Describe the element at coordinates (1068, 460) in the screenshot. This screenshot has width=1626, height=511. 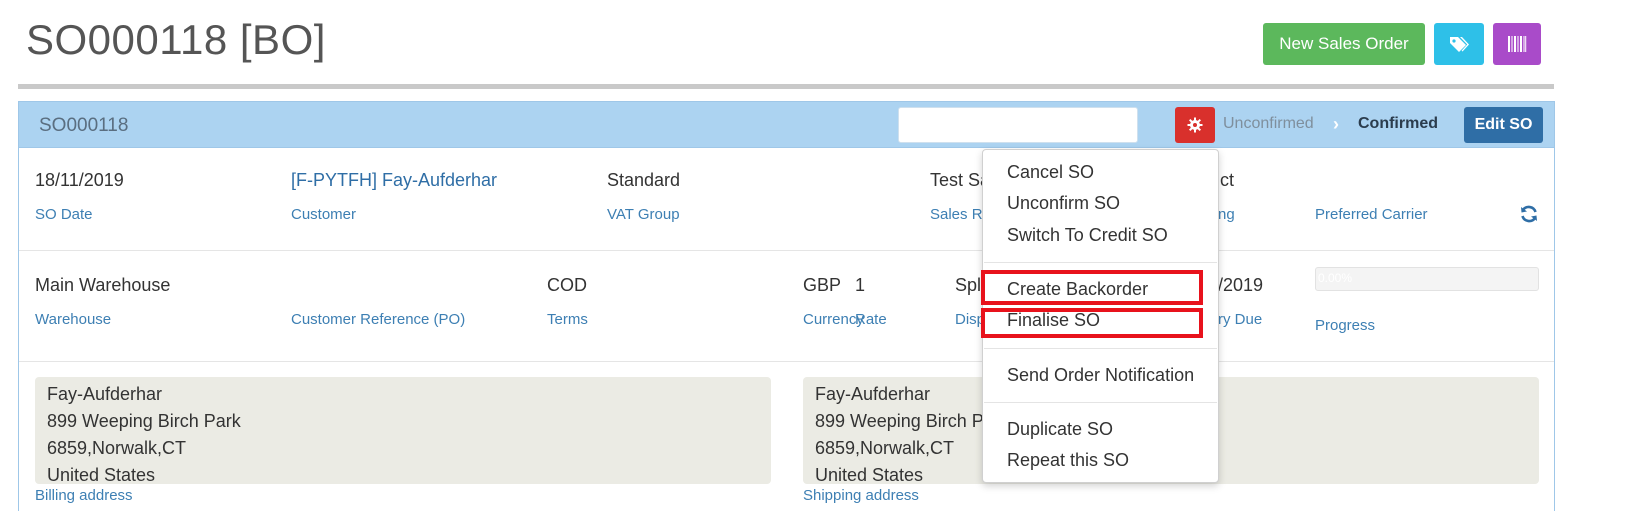
I see `menu-item-repeat-this-so: Repeat this SO` at that location.